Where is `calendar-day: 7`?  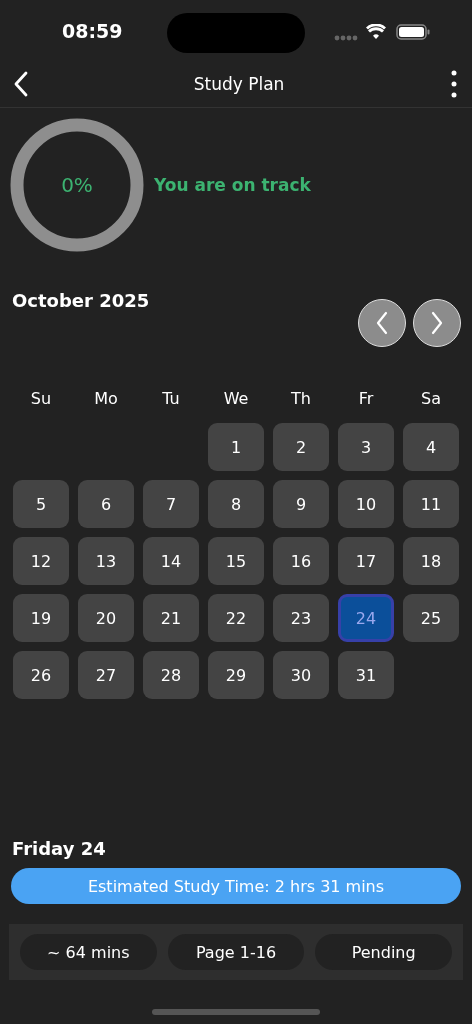 calendar-day: 7 is located at coordinates (171, 504).